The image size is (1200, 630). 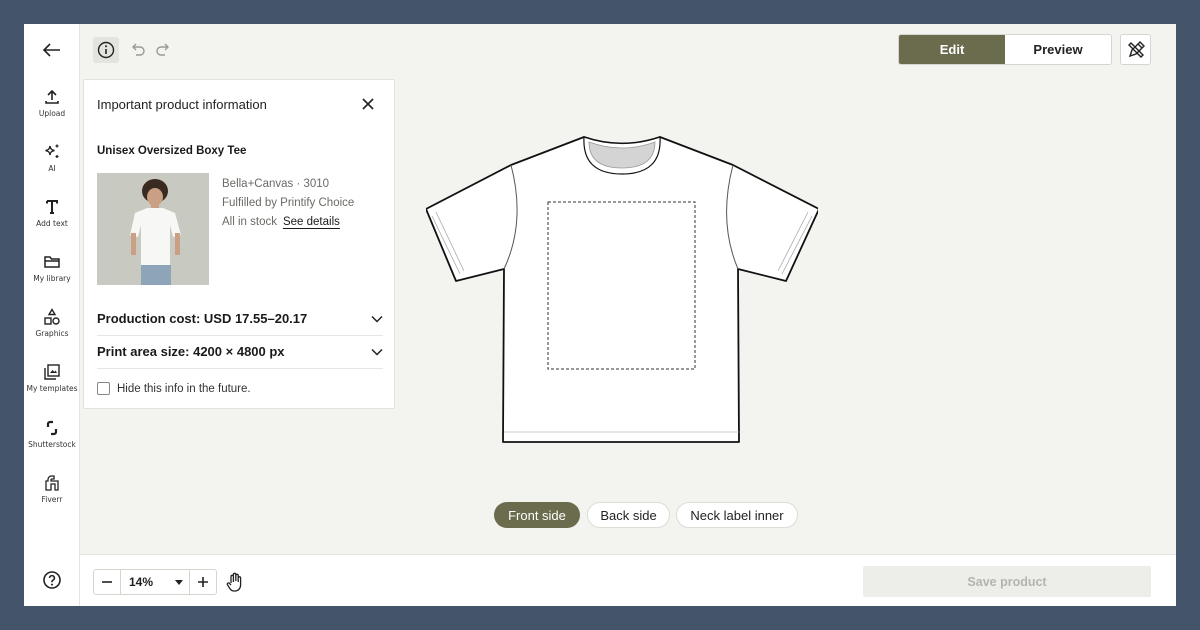 I want to click on info-button, so click(x=106, y=50).